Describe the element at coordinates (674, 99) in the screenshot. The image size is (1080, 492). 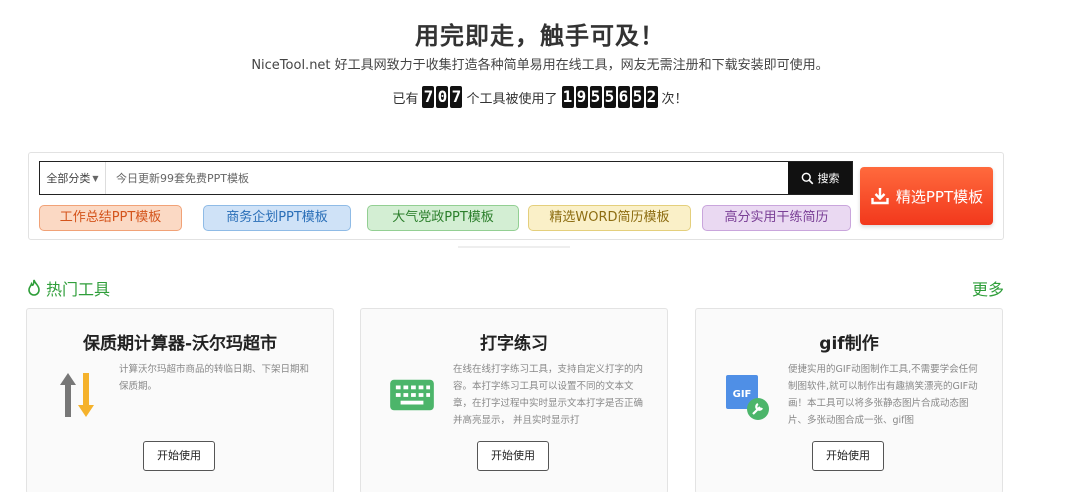
I see `stats-suffix: 次！` at that location.